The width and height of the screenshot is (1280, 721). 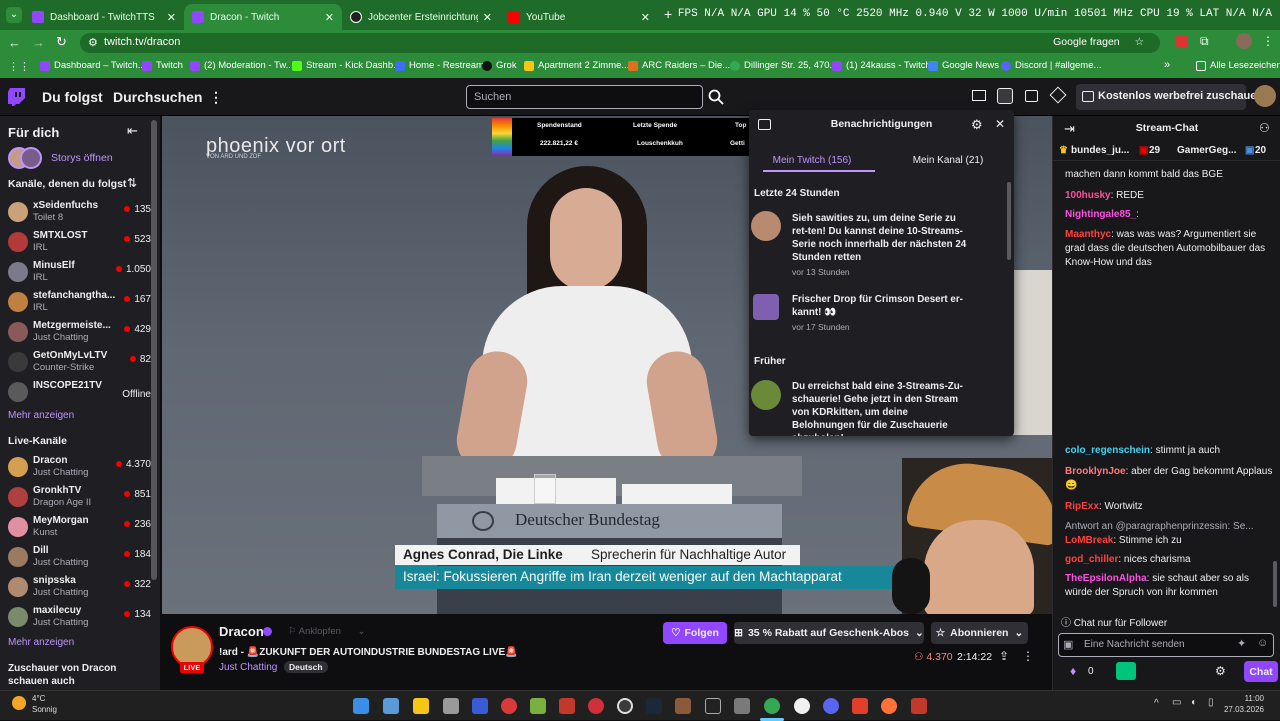 What do you see at coordinates (1242, 698) in the screenshot?
I see `clock-time: 11:00` at bounding box center [1242, 698].